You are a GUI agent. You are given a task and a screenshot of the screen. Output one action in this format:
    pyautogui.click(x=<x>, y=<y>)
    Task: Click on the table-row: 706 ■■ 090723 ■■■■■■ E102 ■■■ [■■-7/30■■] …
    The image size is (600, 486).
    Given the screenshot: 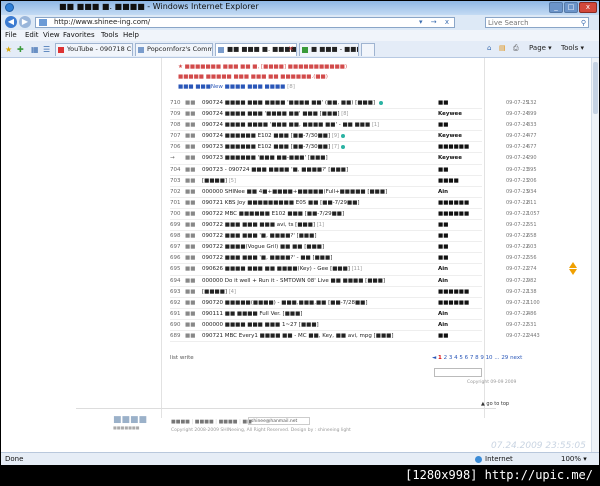 What is the action you would take?
    pyautogui.click(x=353, y=148)
    